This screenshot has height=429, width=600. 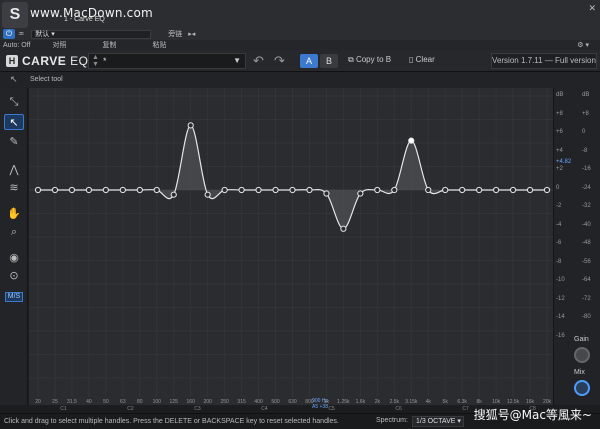 I want to click on host-window-controls: ✕, so click(x=592, y=8).